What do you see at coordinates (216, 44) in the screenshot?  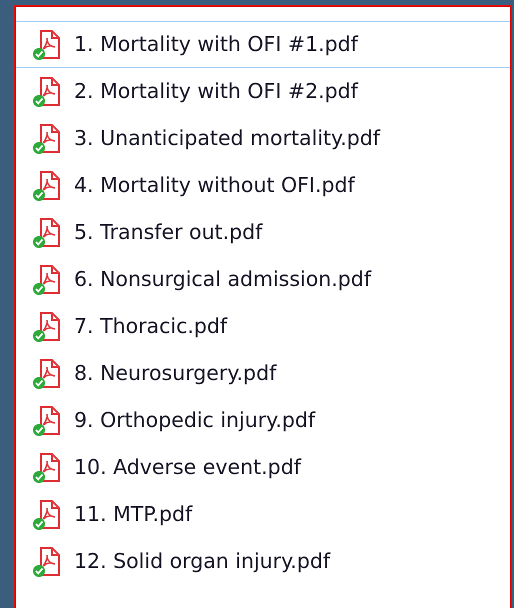 I see `file-name: 1. Mortality with OFI #1.pdf` at bounding box center [216, 44].